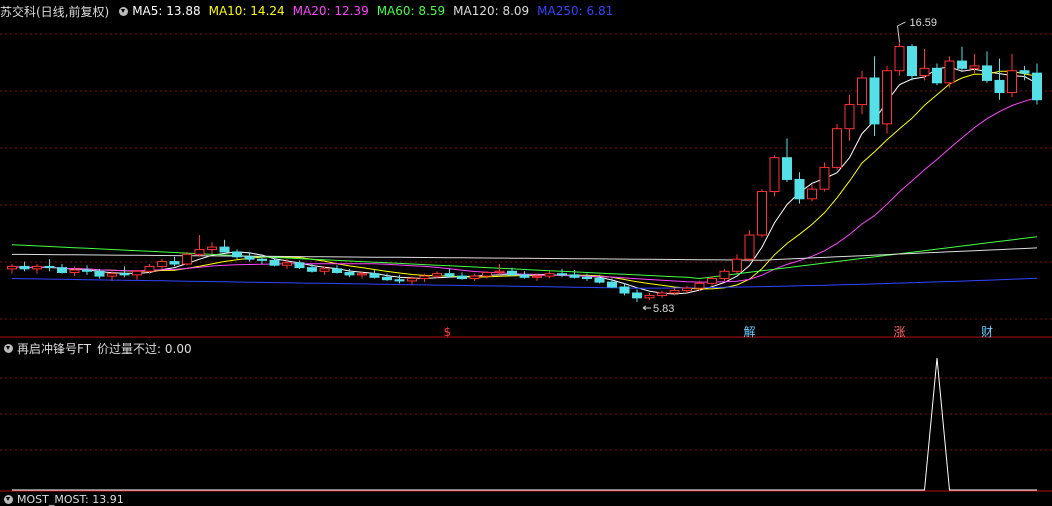 The image size is (1052, 506). I want to click on bottom-indicator-header: MOST_MOST: 13.91, so click(62, 499).